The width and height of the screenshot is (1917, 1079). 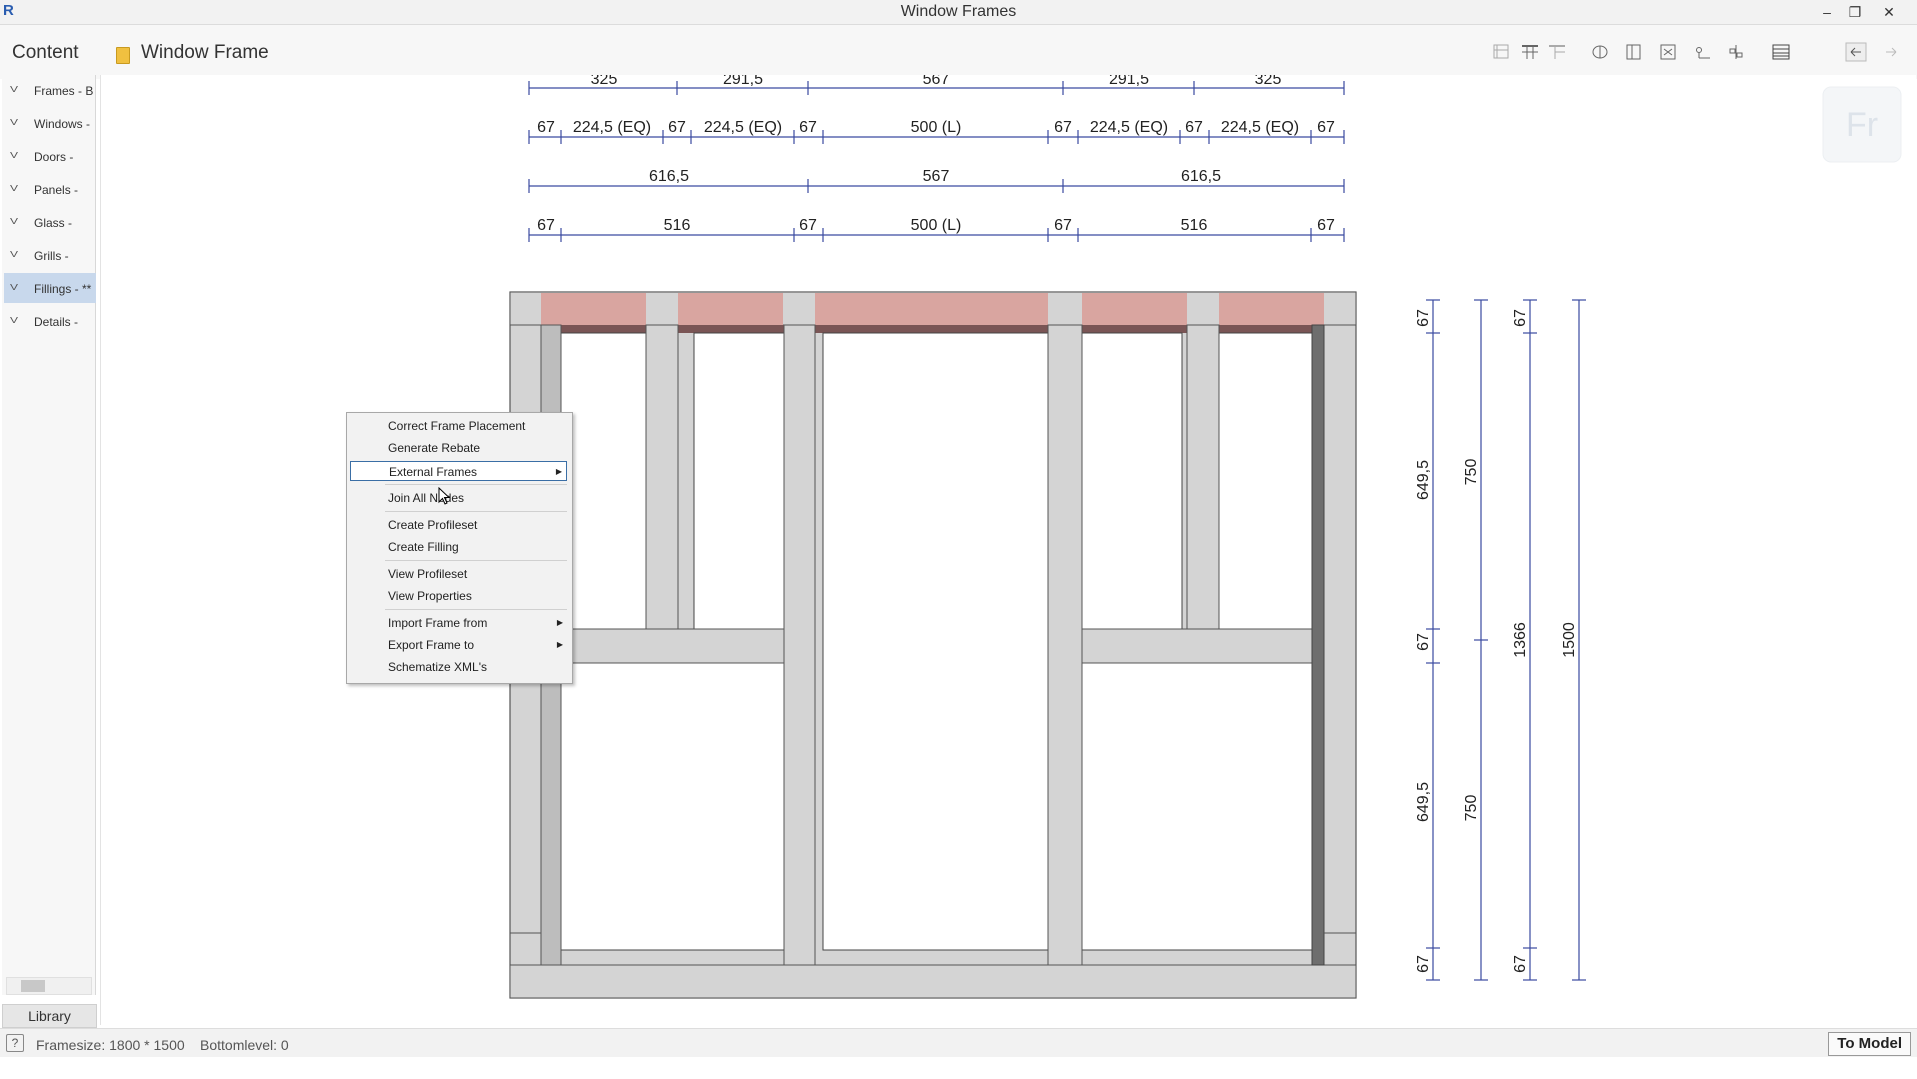 I want to click on sidebar-item-frames: V Frames - B, so click(x=50, y=90).